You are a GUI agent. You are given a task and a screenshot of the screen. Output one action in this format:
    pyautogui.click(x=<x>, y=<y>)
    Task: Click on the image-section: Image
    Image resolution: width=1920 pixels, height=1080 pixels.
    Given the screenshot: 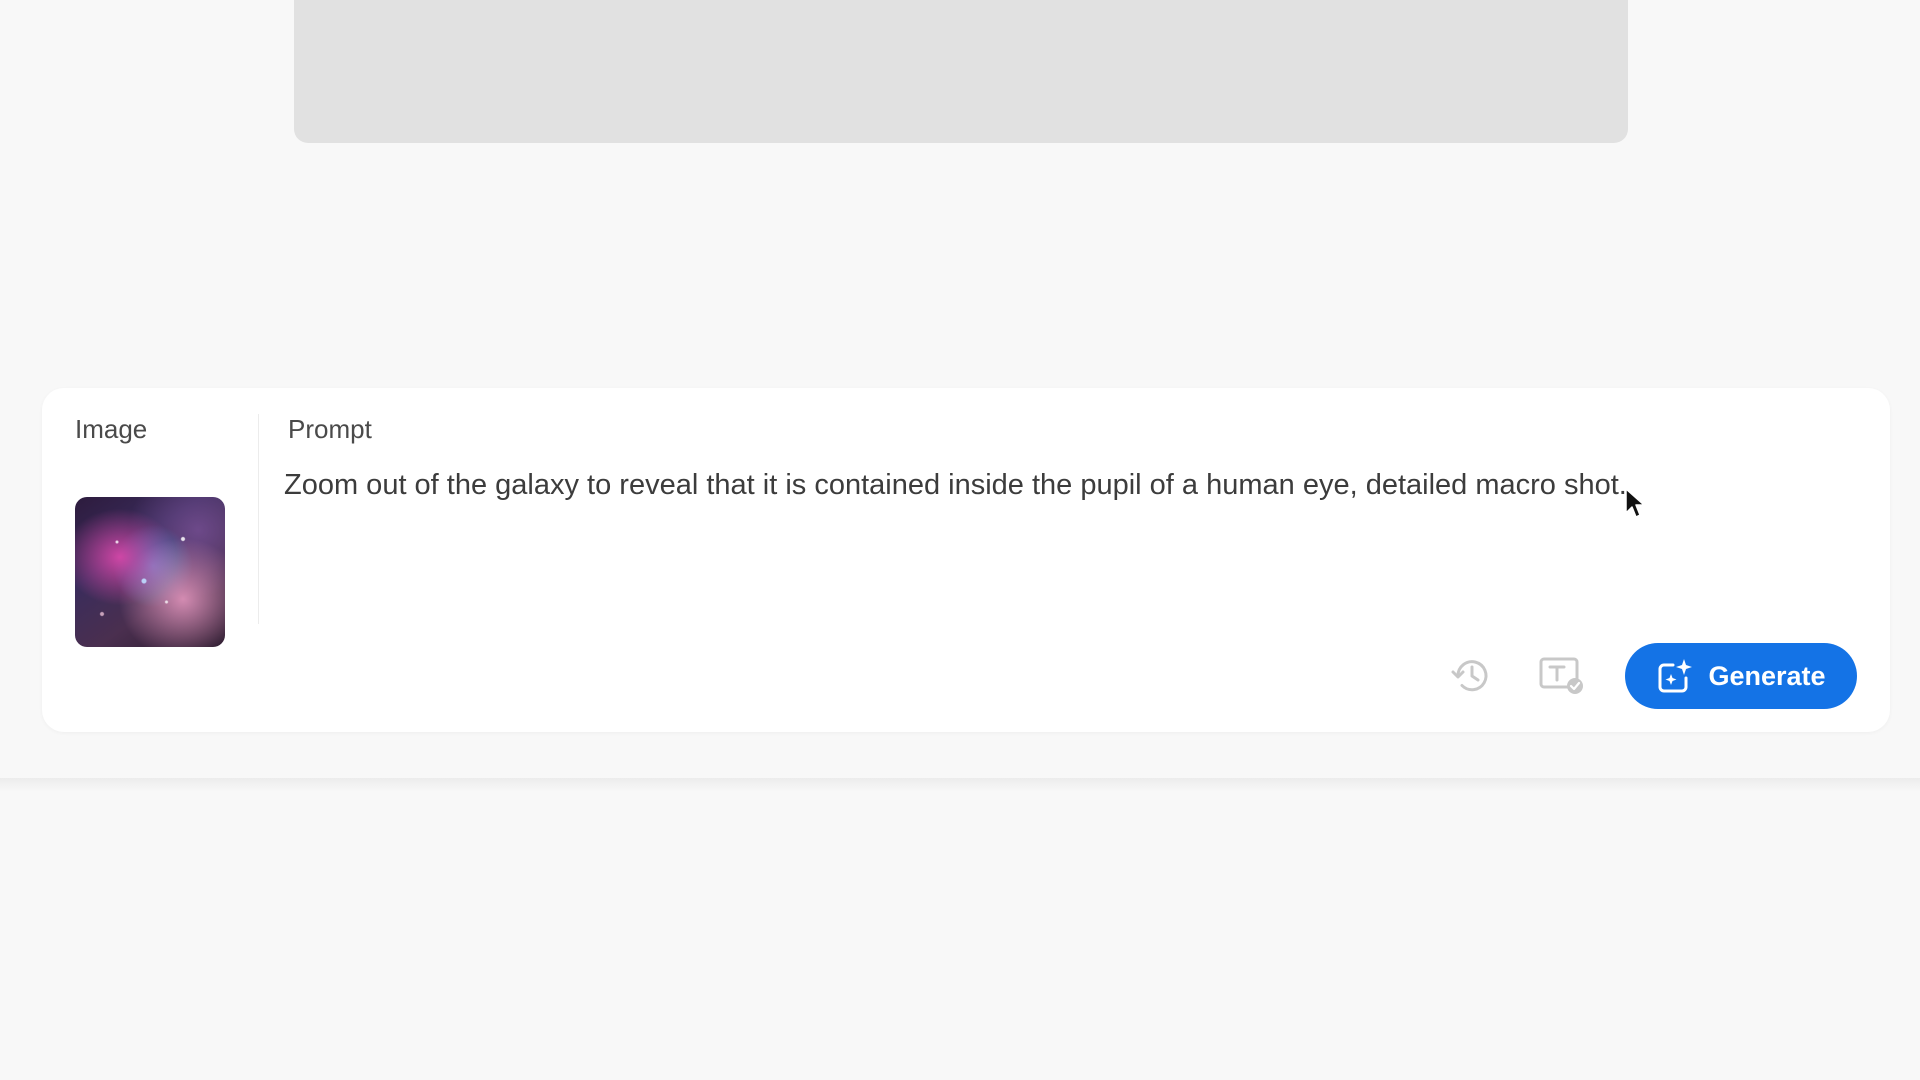 What is the action you would take?
    pyautogui.click(x=170, y=530)
    